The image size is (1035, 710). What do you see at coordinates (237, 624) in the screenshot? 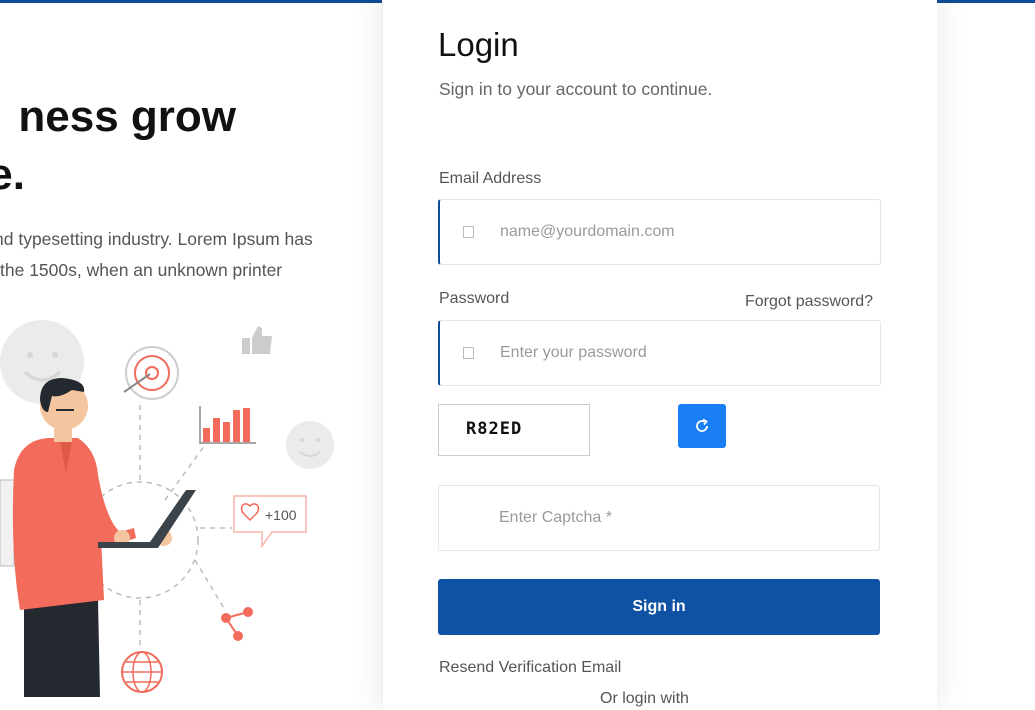
I see `share-icon` at bounding box center [237, 624].